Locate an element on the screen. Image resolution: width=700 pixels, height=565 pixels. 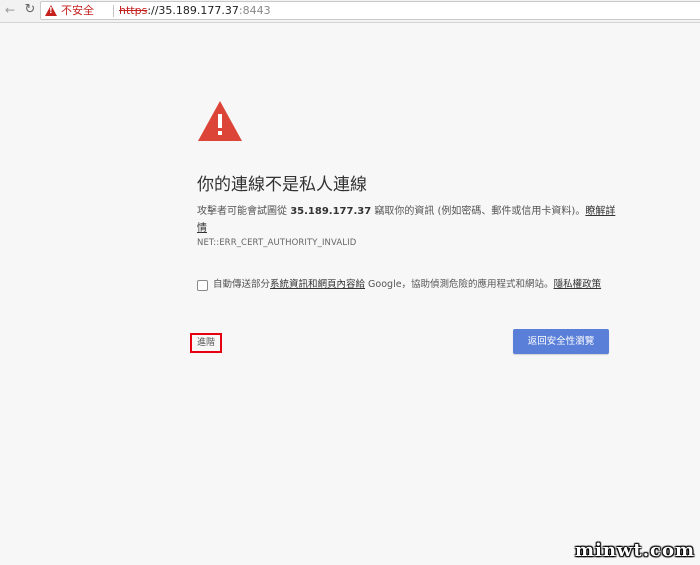
message-host: 35.189.177.37 is located at coordinates (331, 211).